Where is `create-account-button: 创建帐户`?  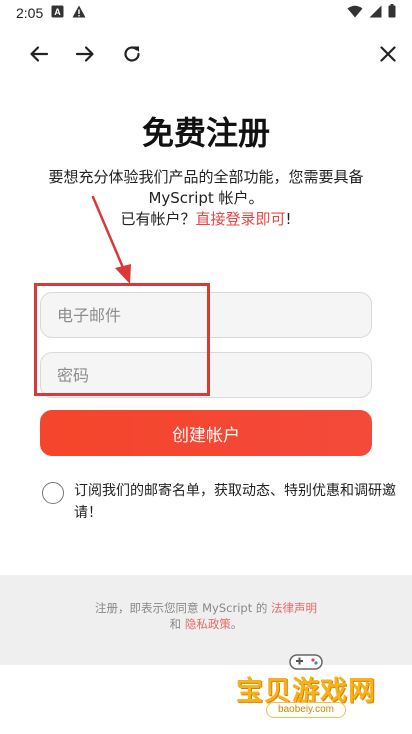 create-account-button: 创建帐户 is located at coordinates (206, 433).